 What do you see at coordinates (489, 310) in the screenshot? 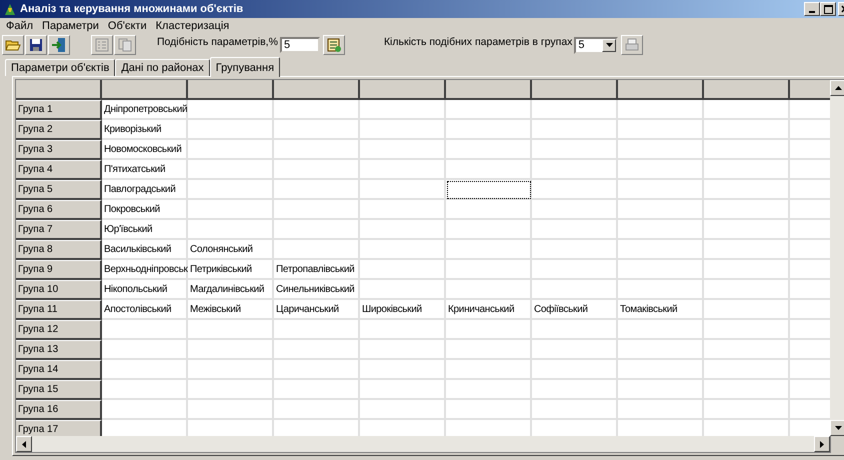
I see `table-cell: Криничанський` at bounding box center [489, 310].